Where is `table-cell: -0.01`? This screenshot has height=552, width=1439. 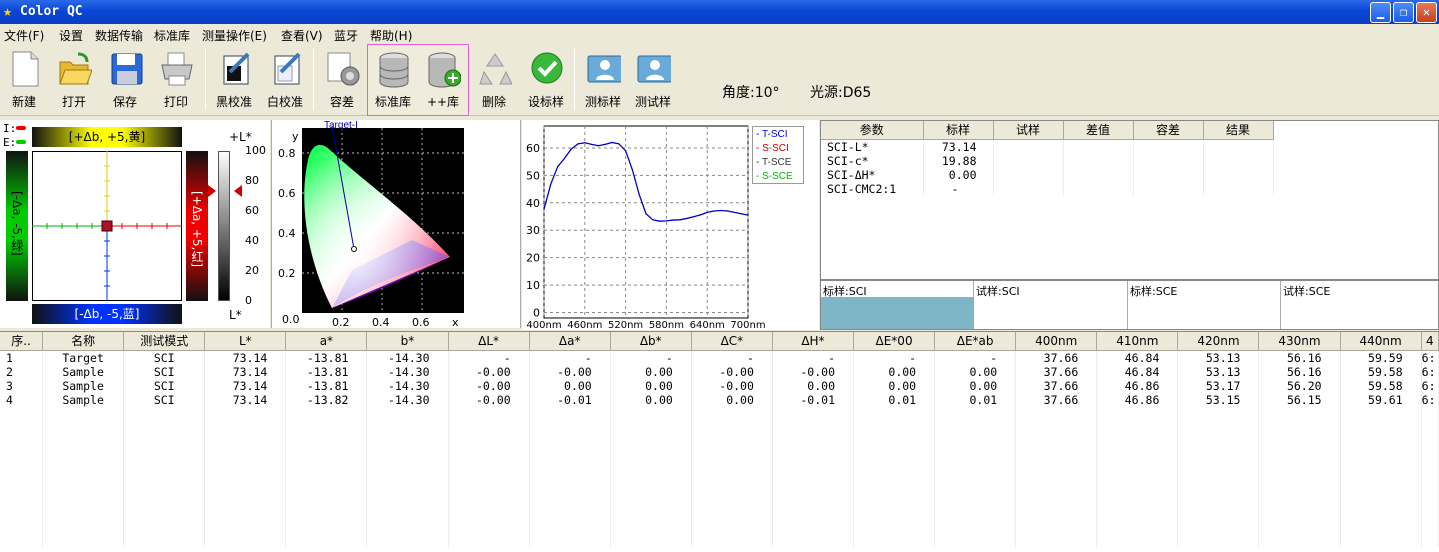 table-cell: -0.01 is located at coordinates (813, 399).